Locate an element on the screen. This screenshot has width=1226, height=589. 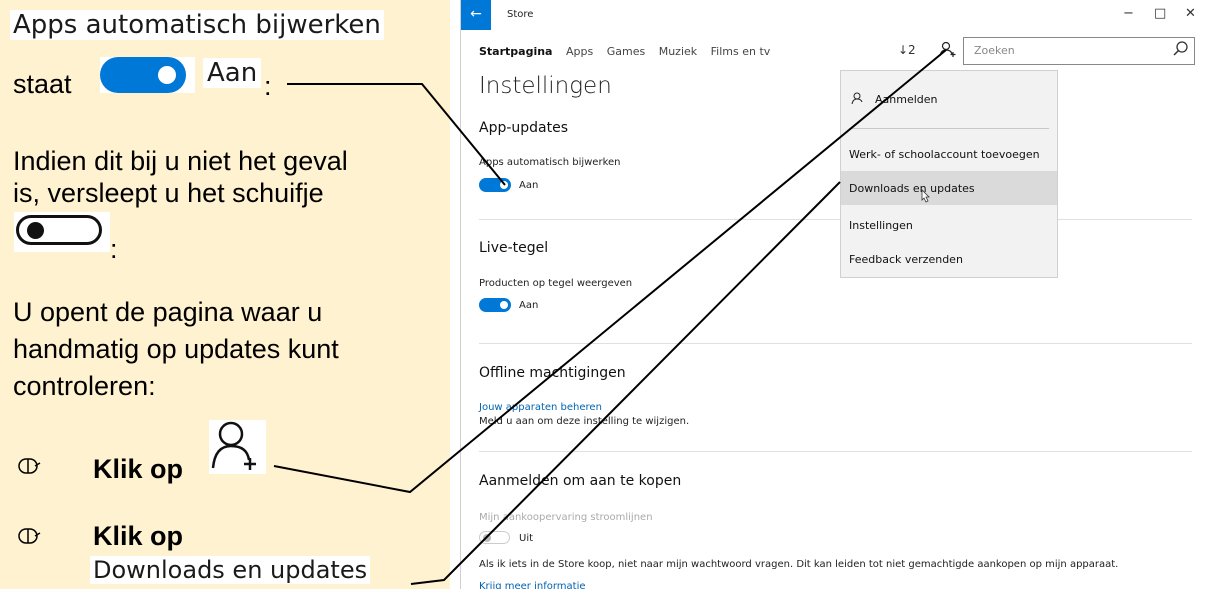
callout-line-toggle is located at coordinates (396, 134).